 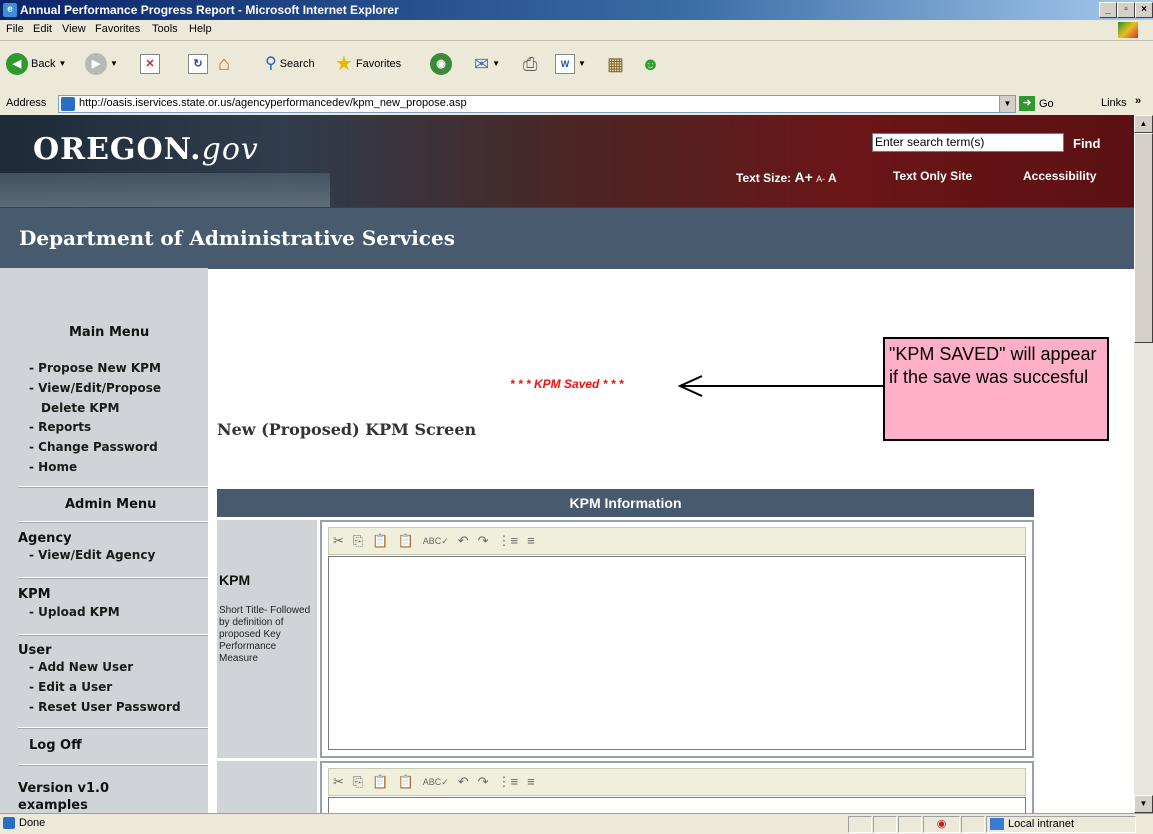 I want to click on divider, so click(x=113, y=765).